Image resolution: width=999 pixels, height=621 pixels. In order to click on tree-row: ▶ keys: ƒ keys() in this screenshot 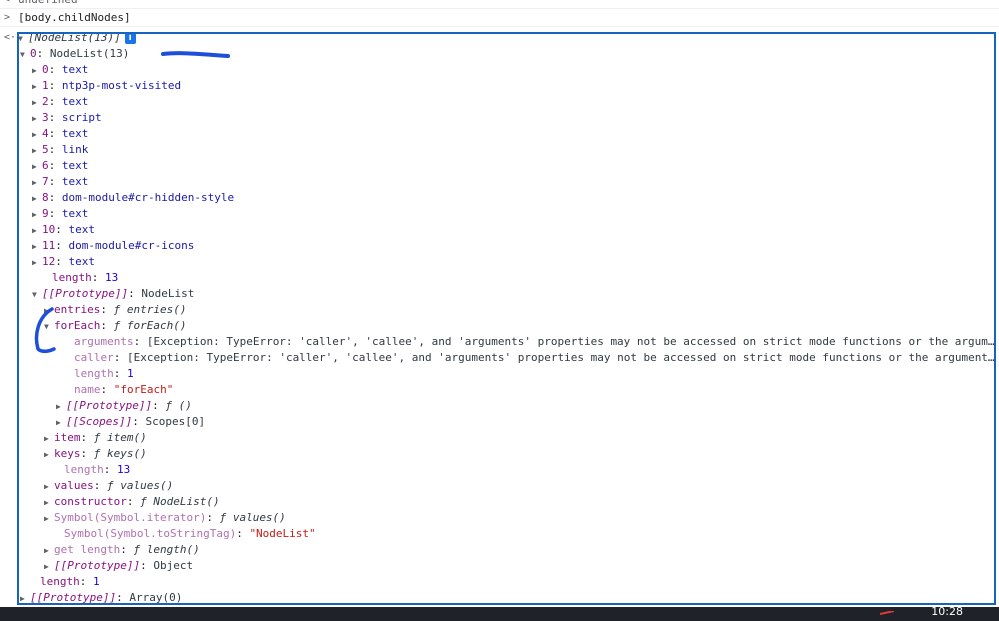, I will do `click(499, 454)`.